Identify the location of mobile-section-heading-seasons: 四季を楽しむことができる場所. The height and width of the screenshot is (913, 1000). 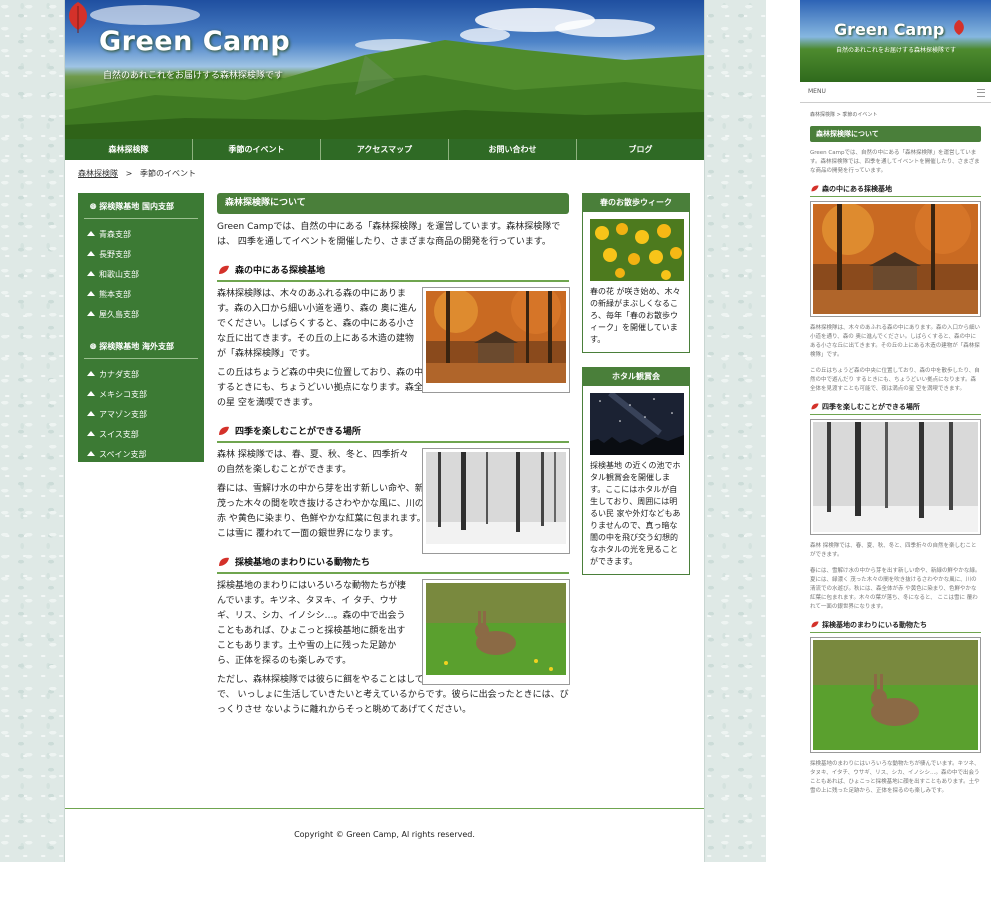
(895, 408).